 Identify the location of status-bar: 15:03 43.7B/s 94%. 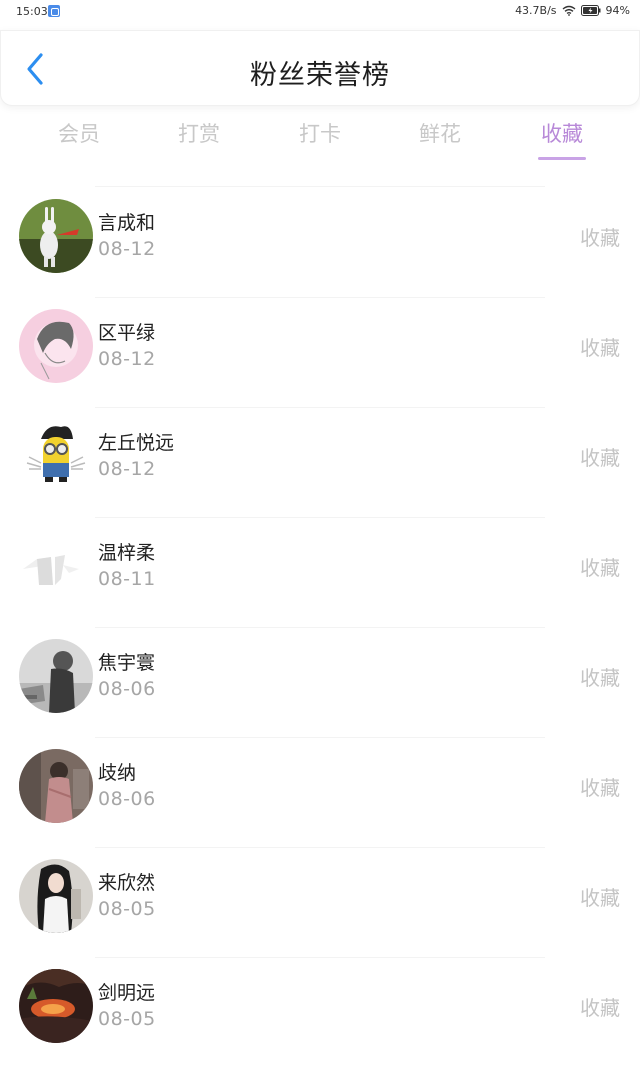
(320, 12).